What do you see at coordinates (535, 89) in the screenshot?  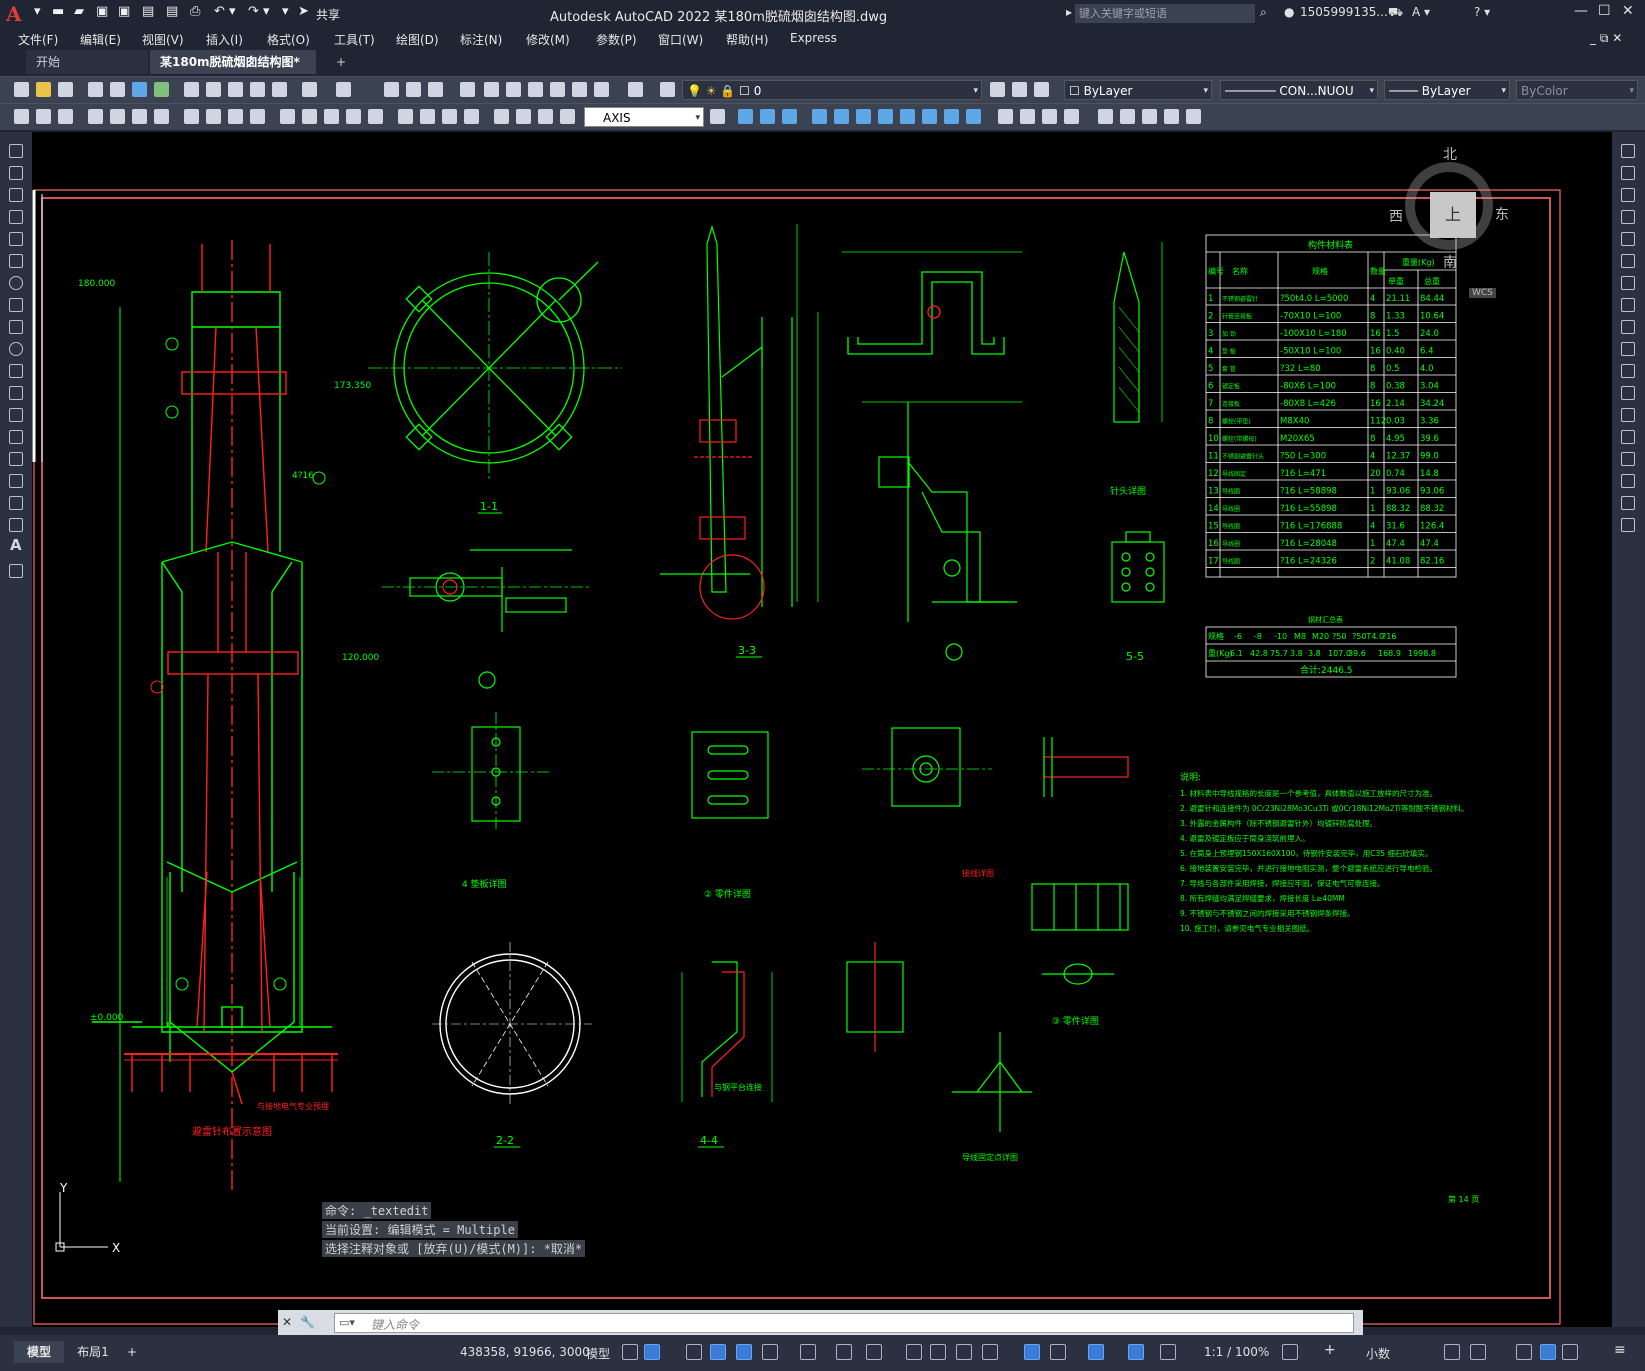 I see `tool-palettes-icon` at bounding box center [535, 89].